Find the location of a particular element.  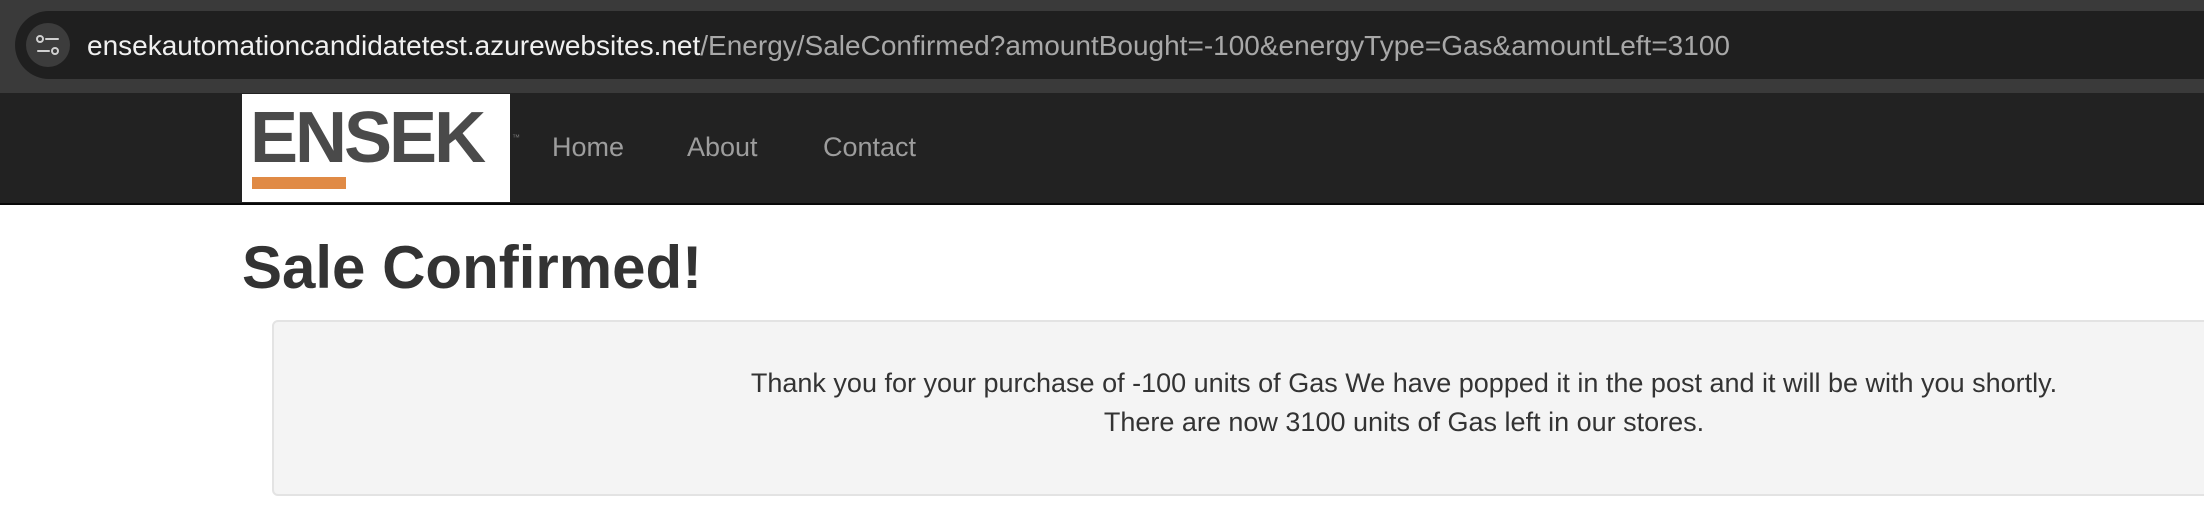

nav-link-about: About is located at coordinates (722, 147).